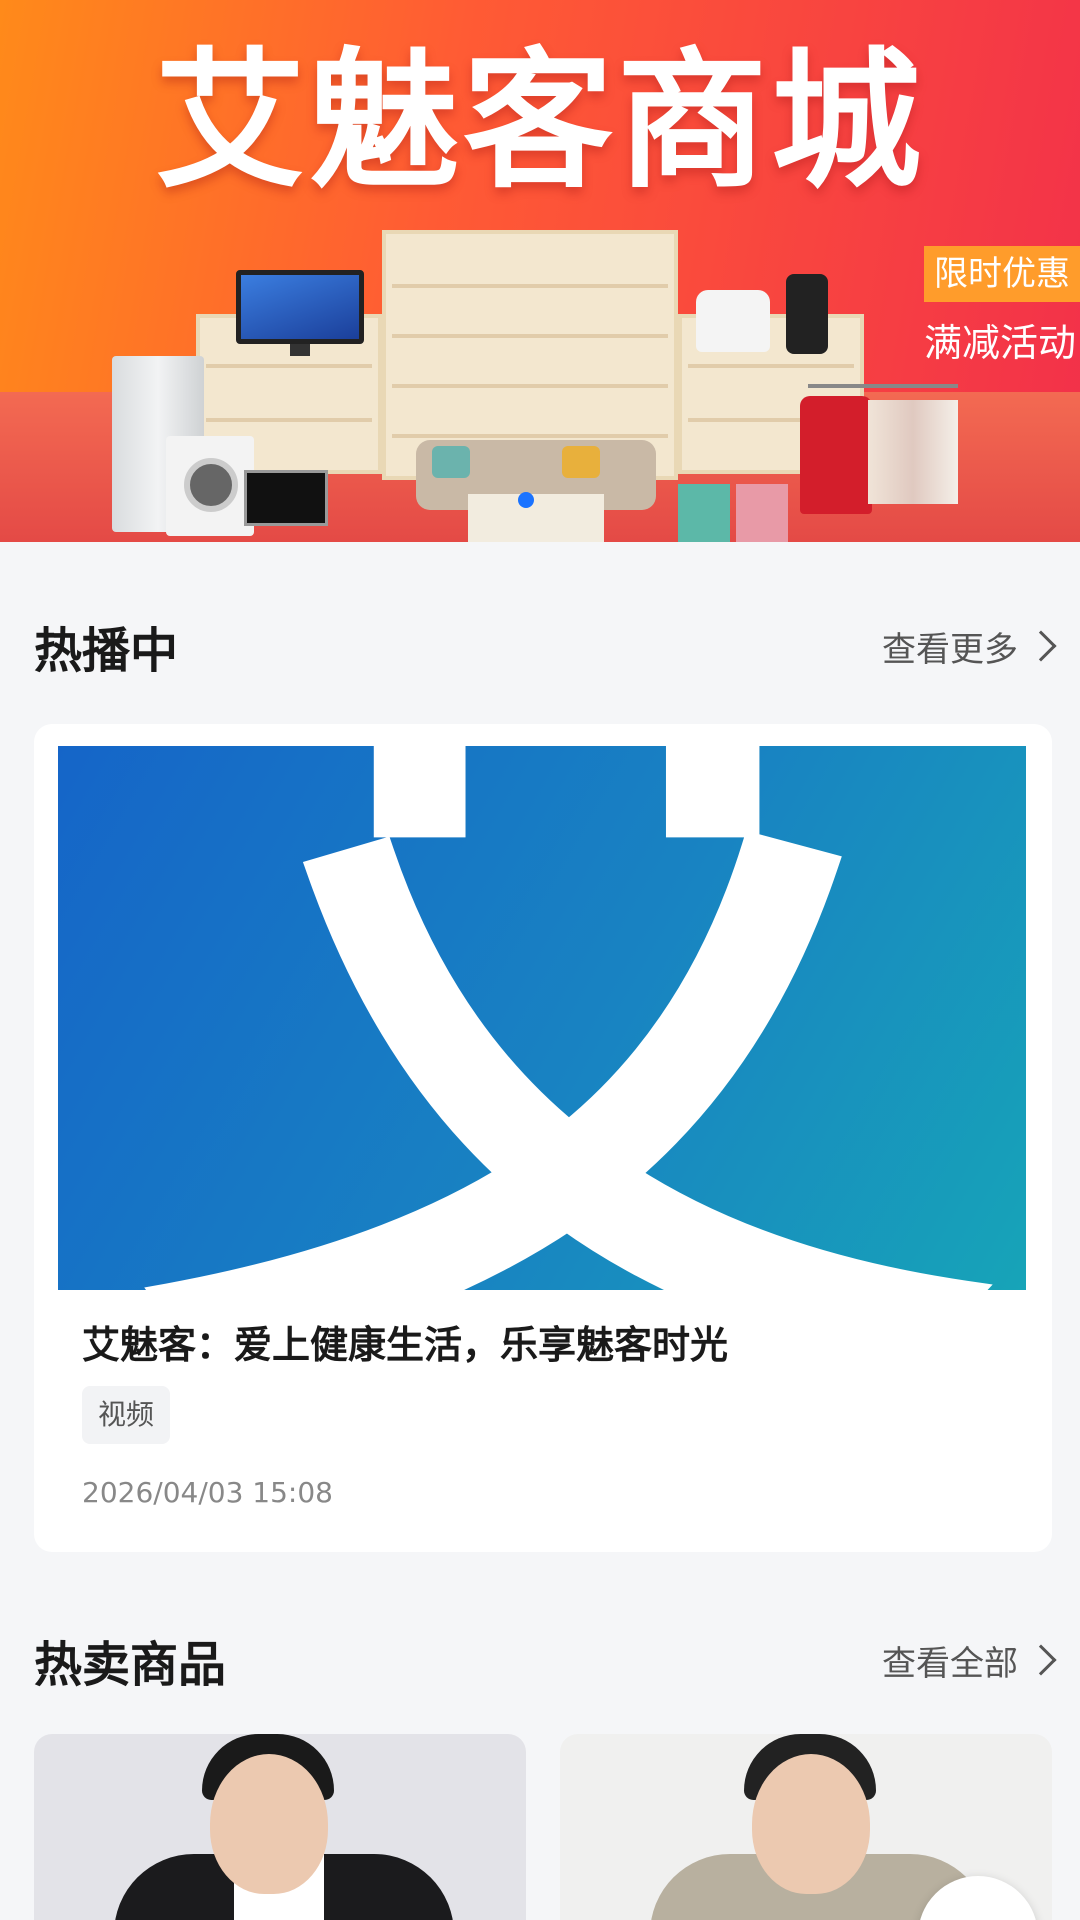  Describe the element at coordinates (207, 1492) in the screenshot. I see `video-timestamp: 2026/04/03 15:08` at that location.